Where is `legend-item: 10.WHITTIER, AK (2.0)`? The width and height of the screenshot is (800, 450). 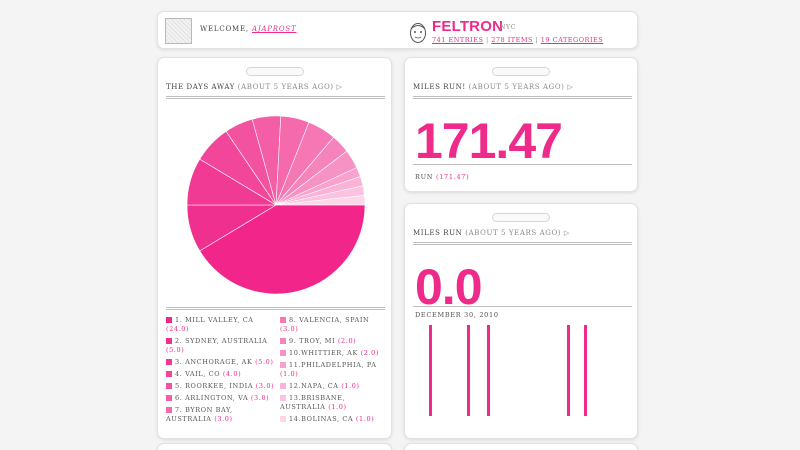 legend-item: 10.WHITTIER, AK (2.0) is located at coordinates (335, 353).